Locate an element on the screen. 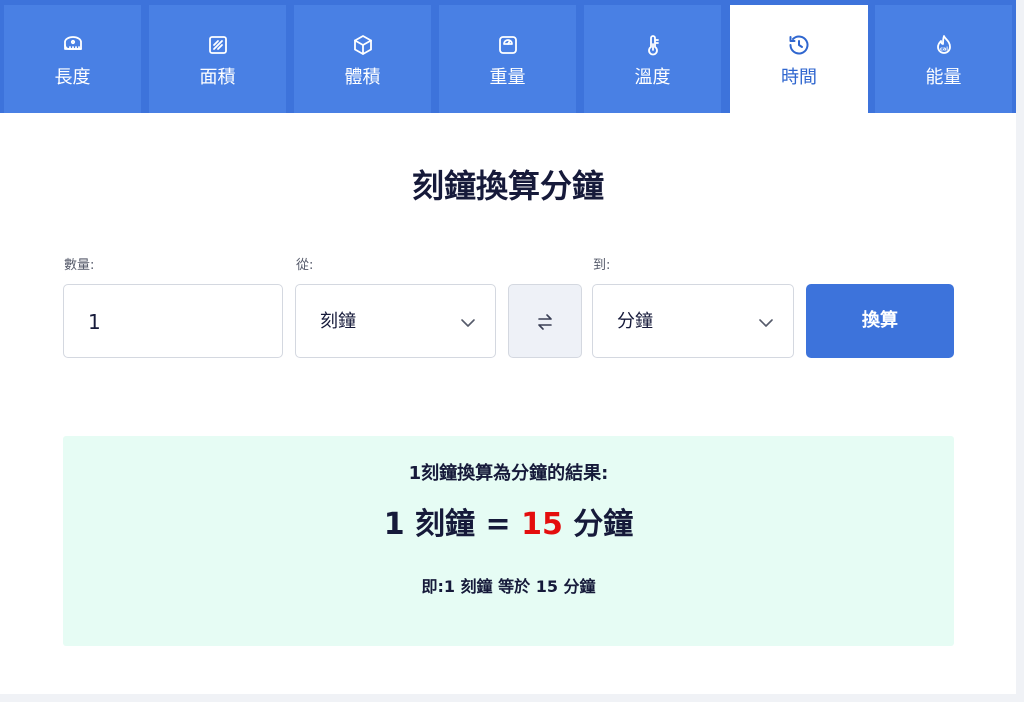 The width and height of the screenshot is (1024, 702). equals-sign: = is located at coordinates (498, 524).